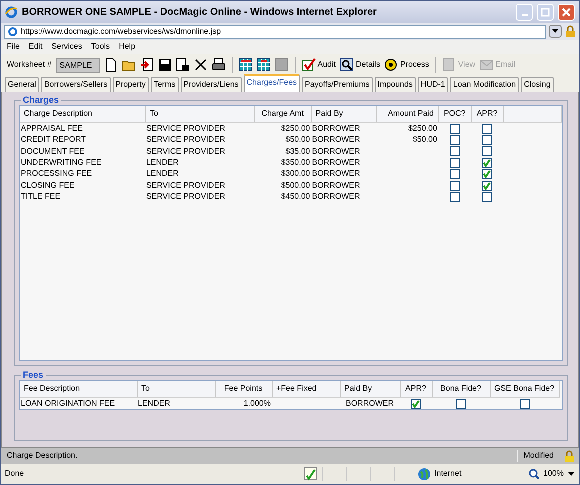  I want to click on menu-item: Tools, so click(100, 47).